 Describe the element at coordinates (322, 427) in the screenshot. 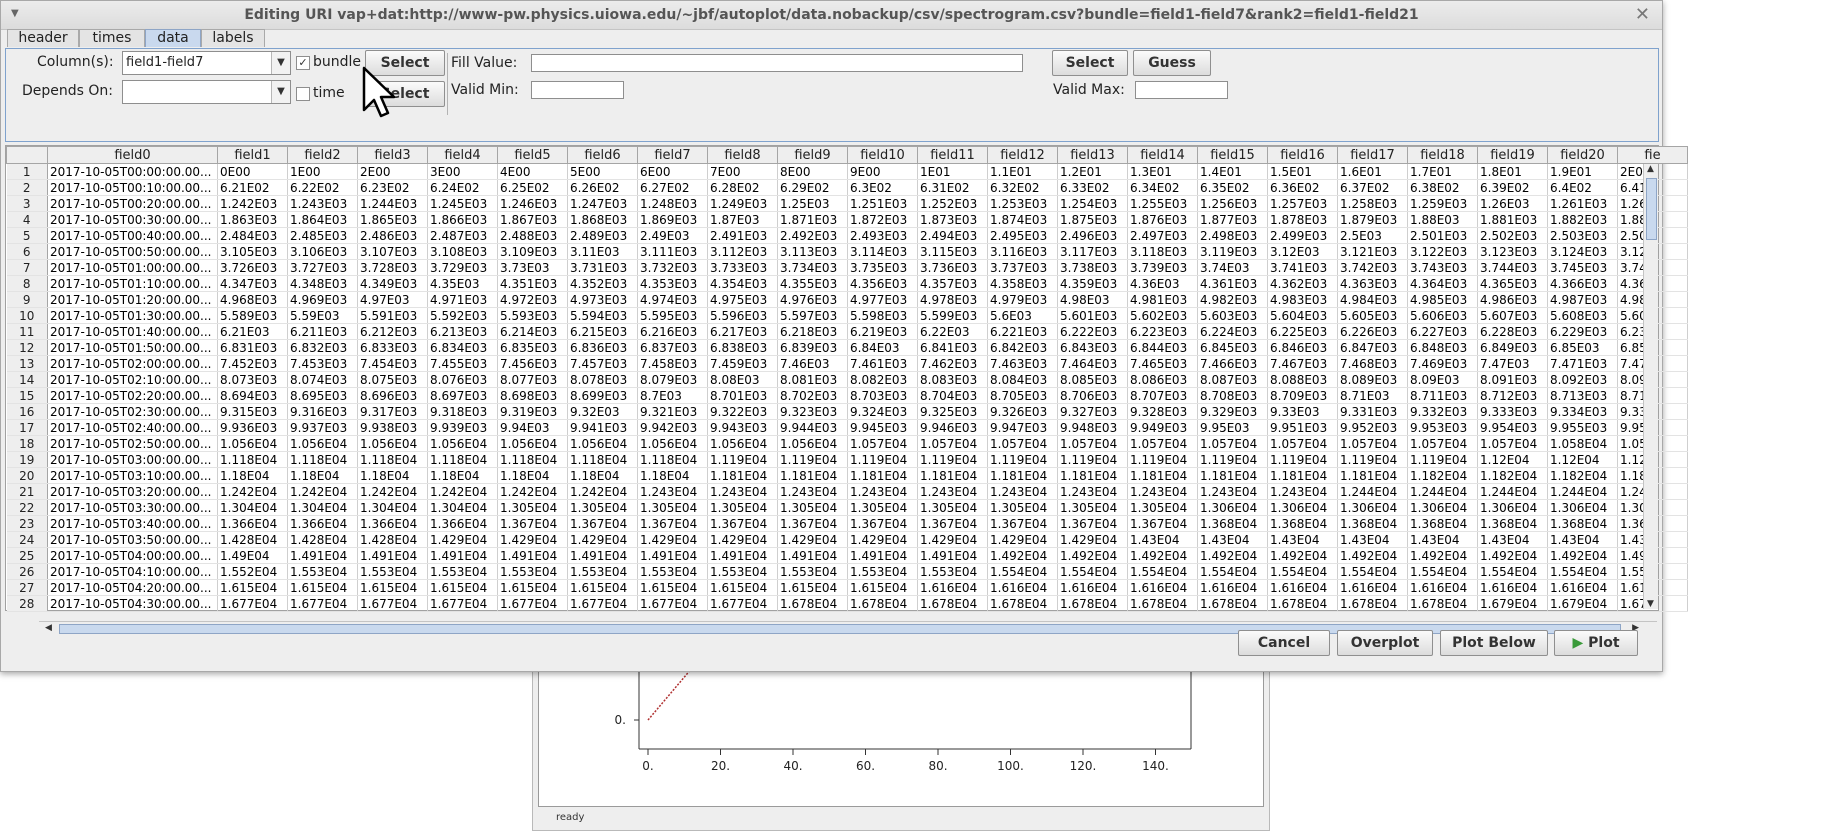

I see `table-cell: 9.937E03` at that location.